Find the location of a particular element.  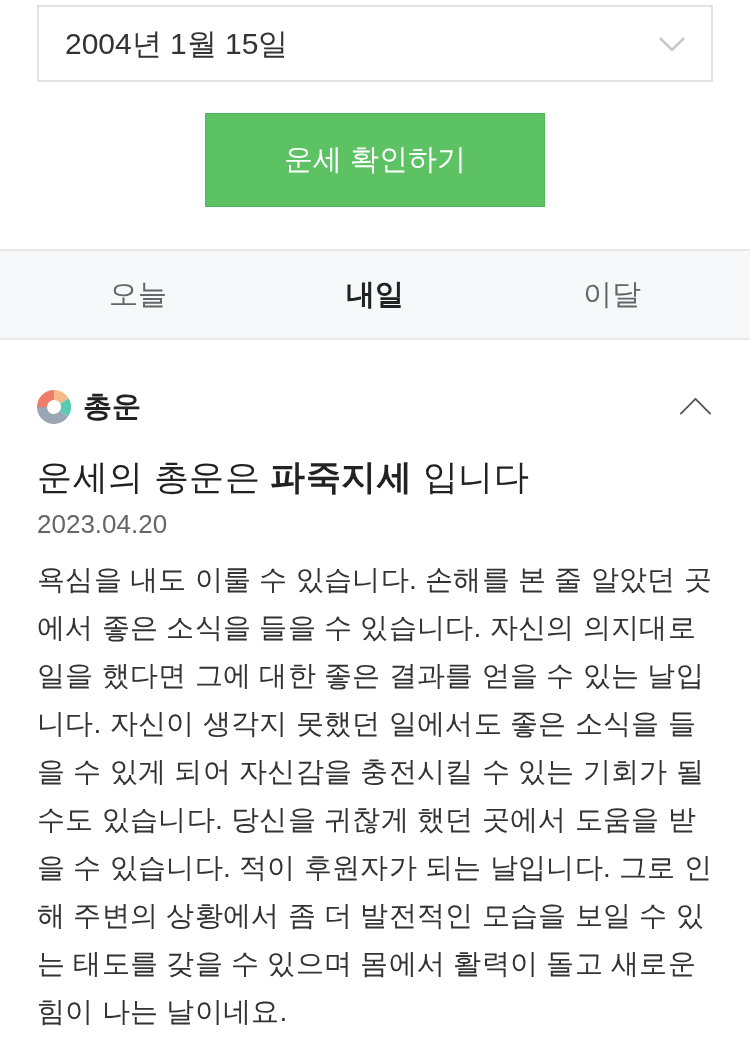

tab: 이달 is located at coordinates (611, 294).